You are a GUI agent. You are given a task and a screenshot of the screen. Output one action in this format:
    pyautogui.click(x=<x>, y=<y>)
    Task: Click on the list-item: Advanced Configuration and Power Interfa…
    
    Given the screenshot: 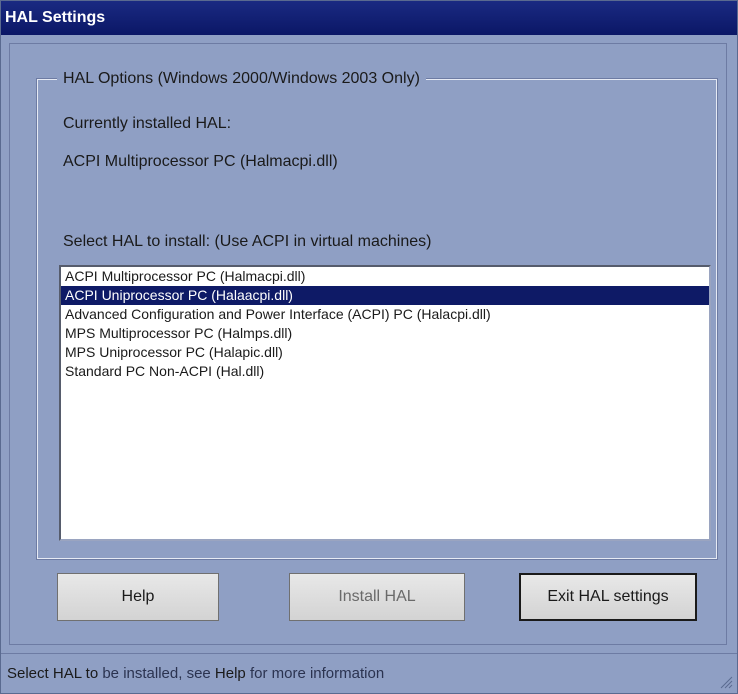 What is the action you would take?
    pyautogui.click(x=385, y=314)
    